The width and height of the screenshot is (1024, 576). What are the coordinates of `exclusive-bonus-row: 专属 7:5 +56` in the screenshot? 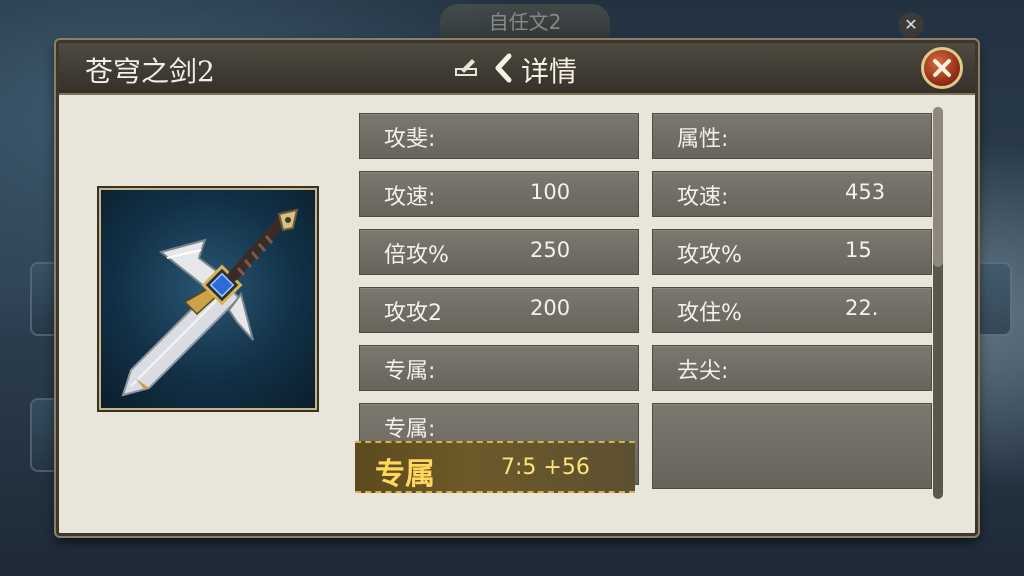 It's located at (495, 467).